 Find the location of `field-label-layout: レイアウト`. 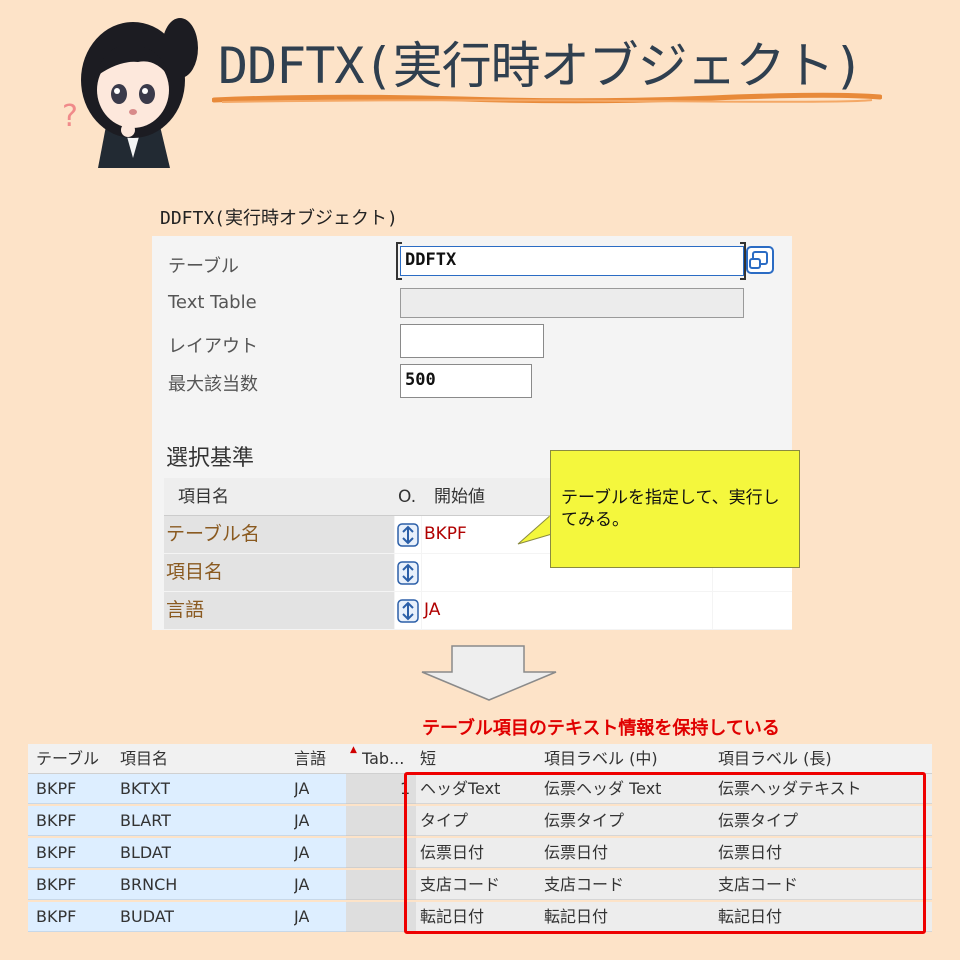

field-label-layout: レイアウト is located at coordinates (213, 346).